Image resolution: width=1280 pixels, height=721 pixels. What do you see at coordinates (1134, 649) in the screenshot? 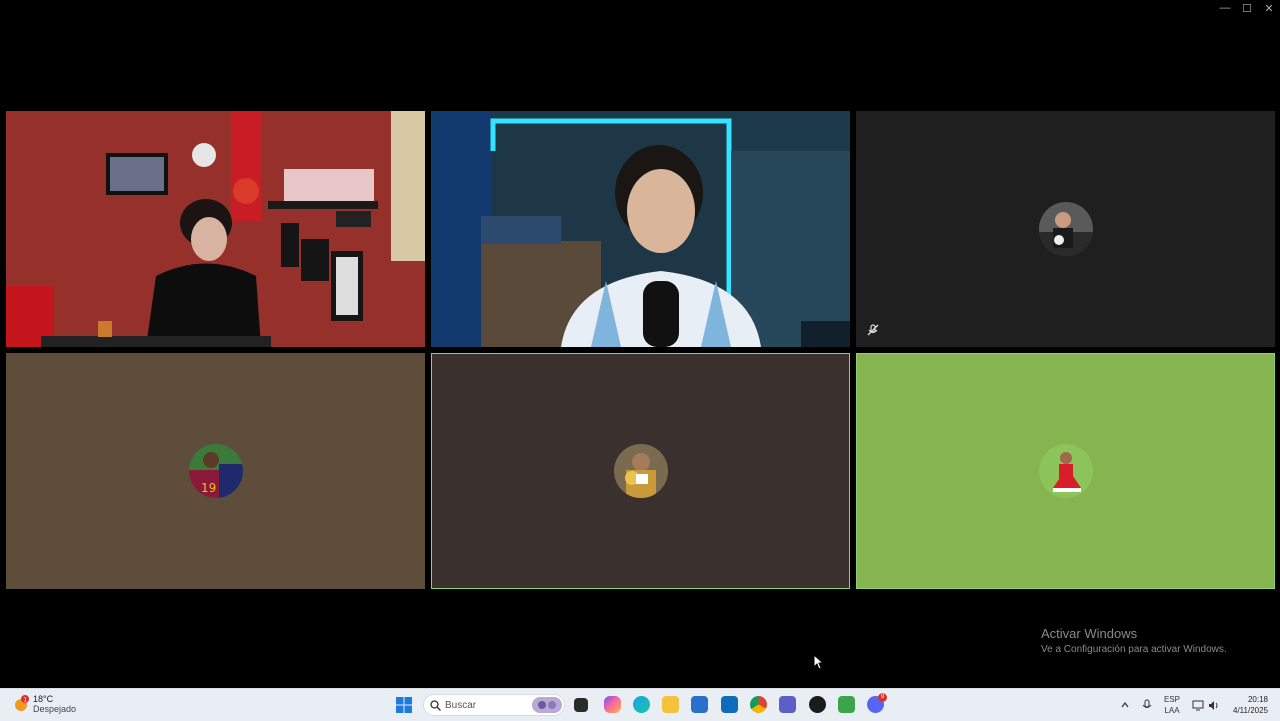
I see `watermark-subtitle: Ve a Configuración para activar Windows.` at bounding box center [1134, 649].